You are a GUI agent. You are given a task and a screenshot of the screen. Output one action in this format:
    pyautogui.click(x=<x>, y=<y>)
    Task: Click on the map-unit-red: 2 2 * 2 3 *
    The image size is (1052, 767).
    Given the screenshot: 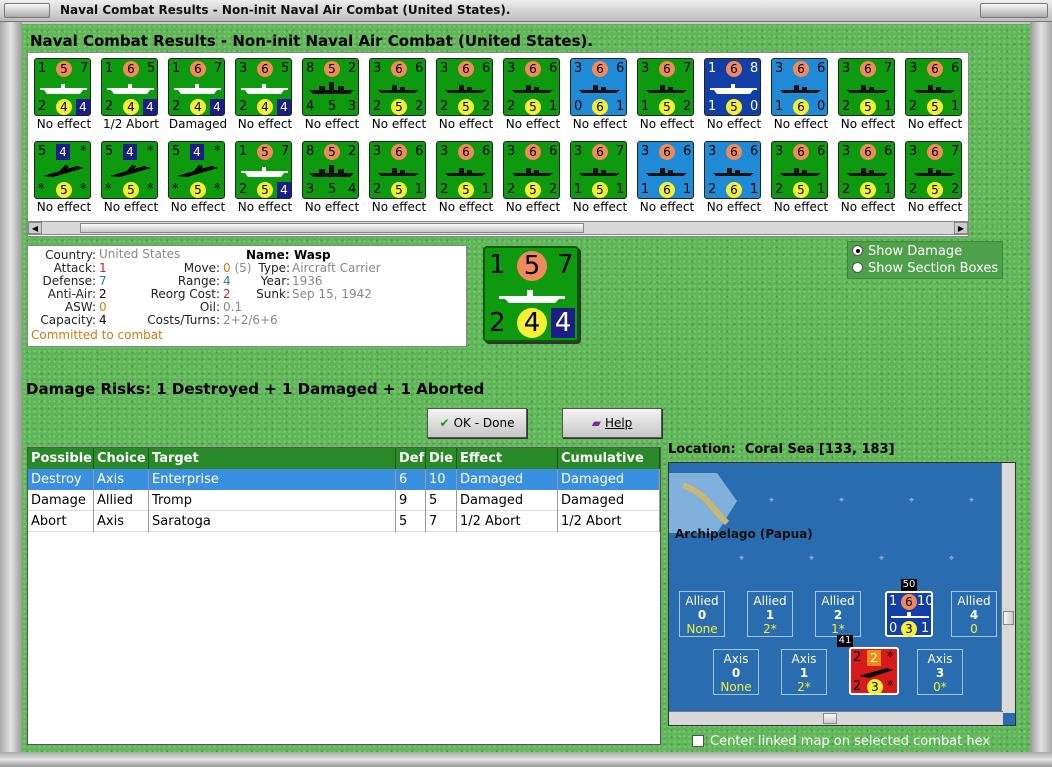 What is the action you would take?
    pyautogui.click(x=874, y=671)
    